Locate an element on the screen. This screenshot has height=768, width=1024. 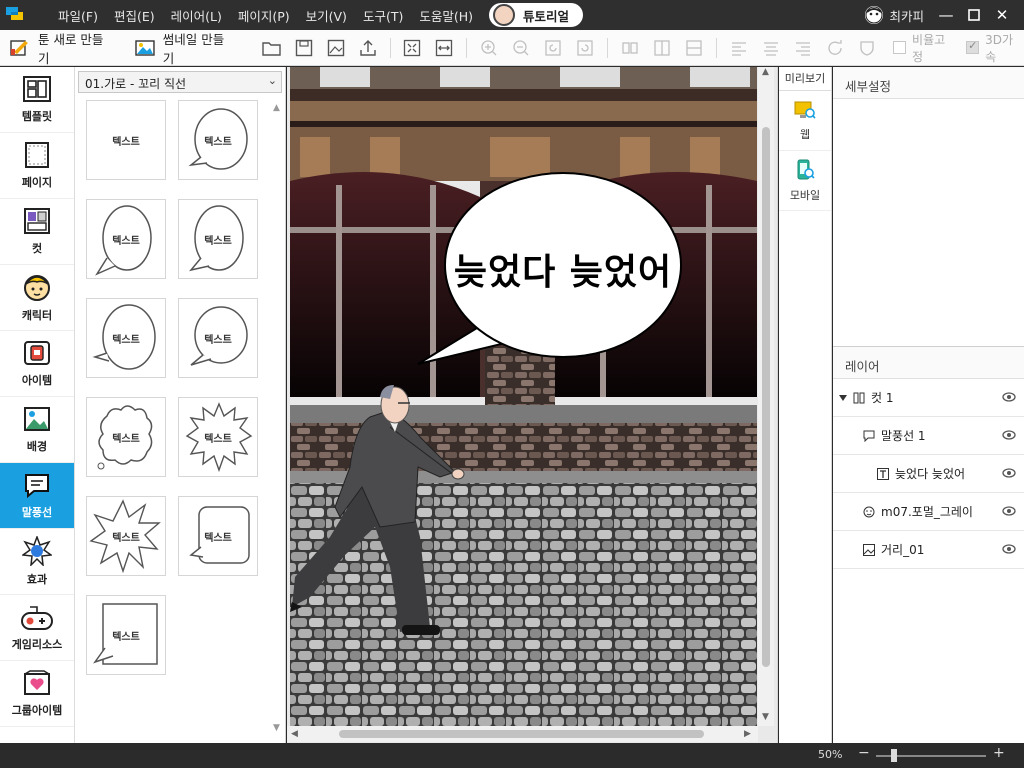
split-horizontal-icon is located at coordinates (694, 48).